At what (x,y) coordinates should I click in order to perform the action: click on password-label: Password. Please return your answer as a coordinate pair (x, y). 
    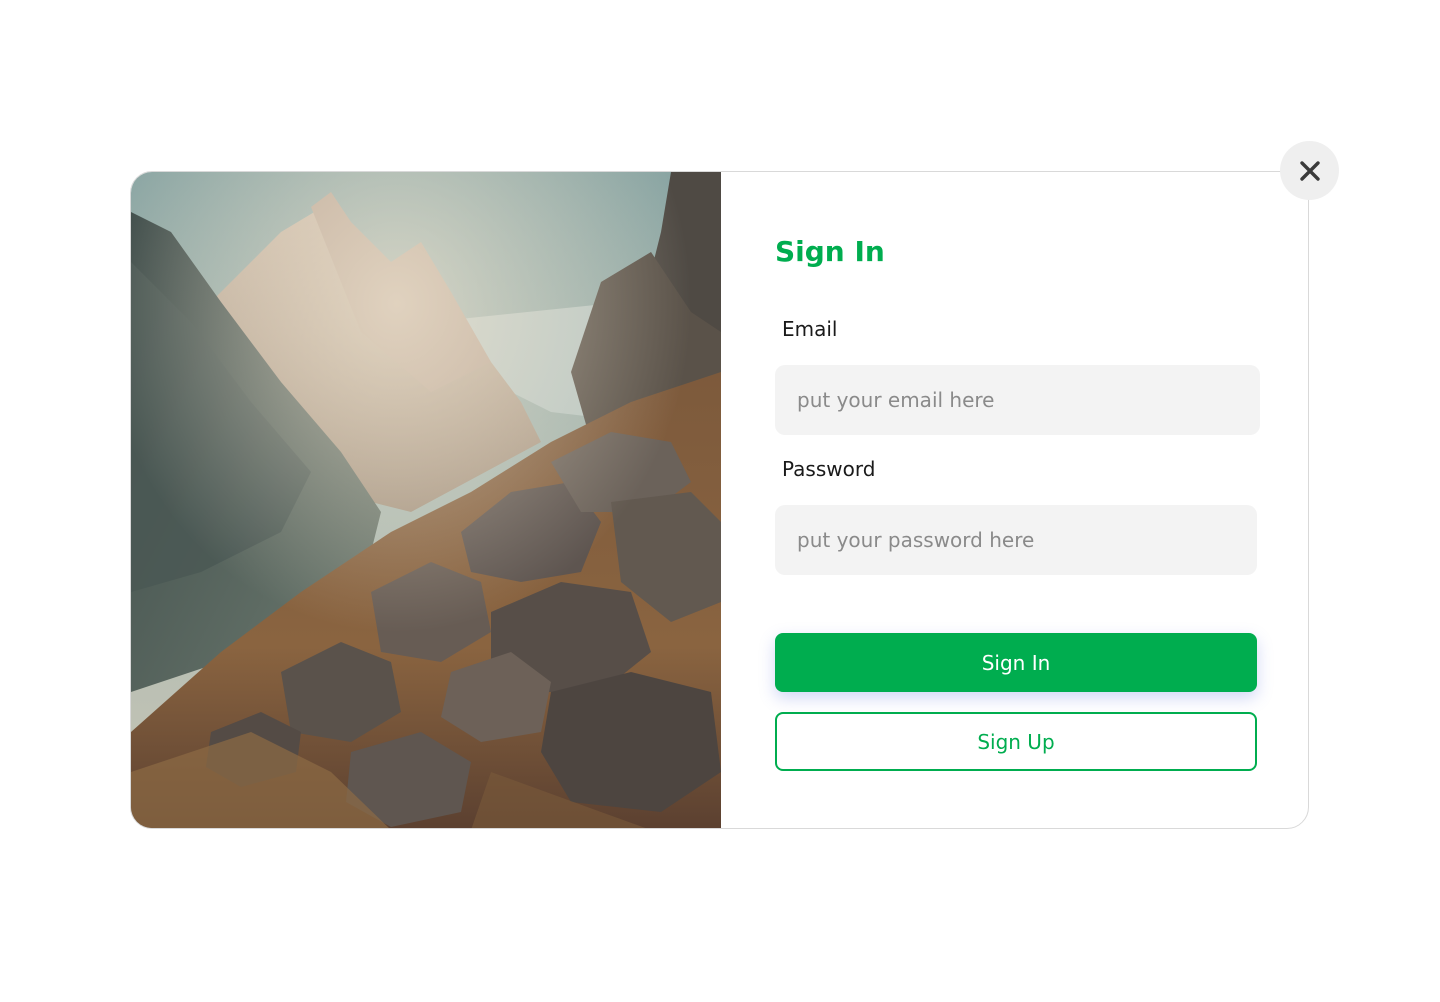
    Looking at the image, I should click on (829, 469).